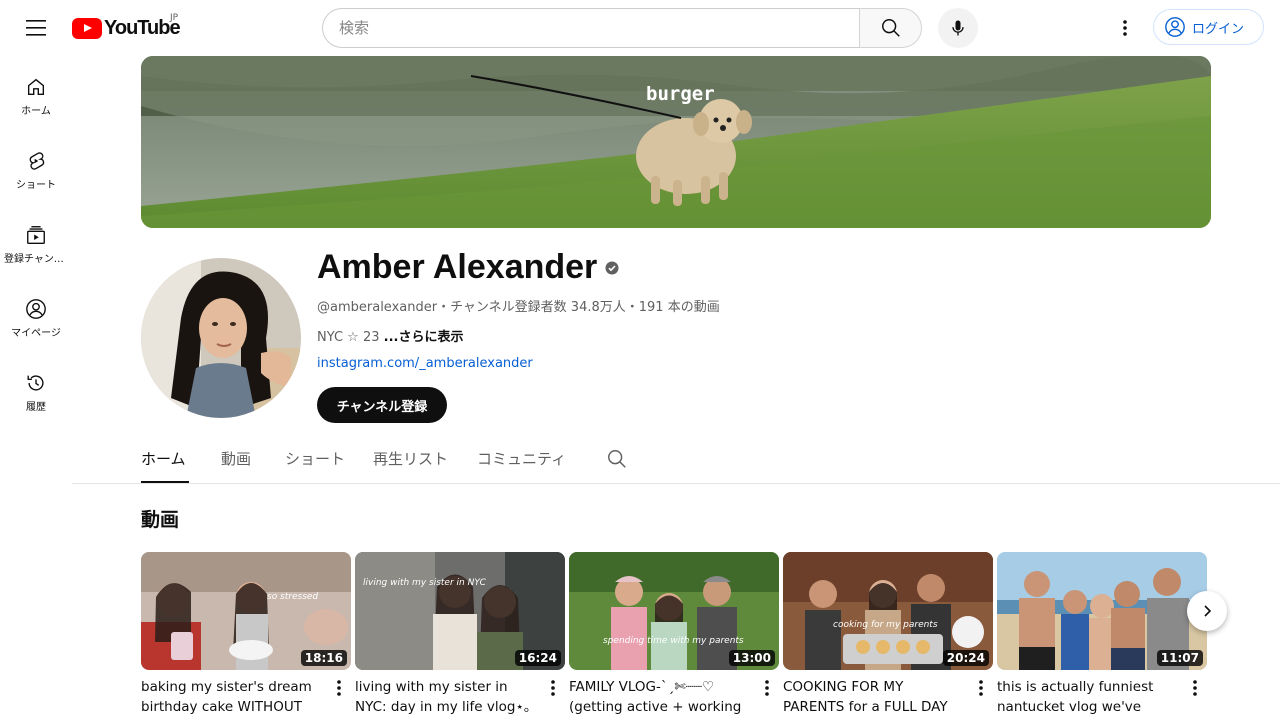 This screenshot has height=720, width=1280. I want to click on video-duration: 20:24, so click(965, 658).